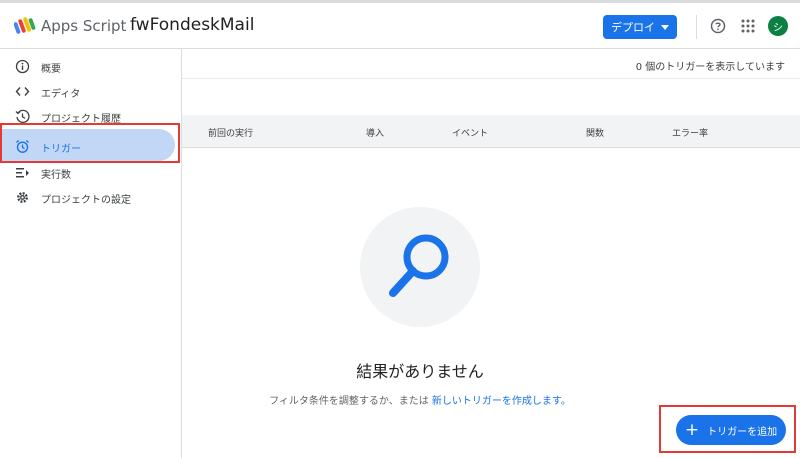 The height and width of the screenshot is (458, 800). I want to click on annotation-highlight-triggers, so click(90, 143).